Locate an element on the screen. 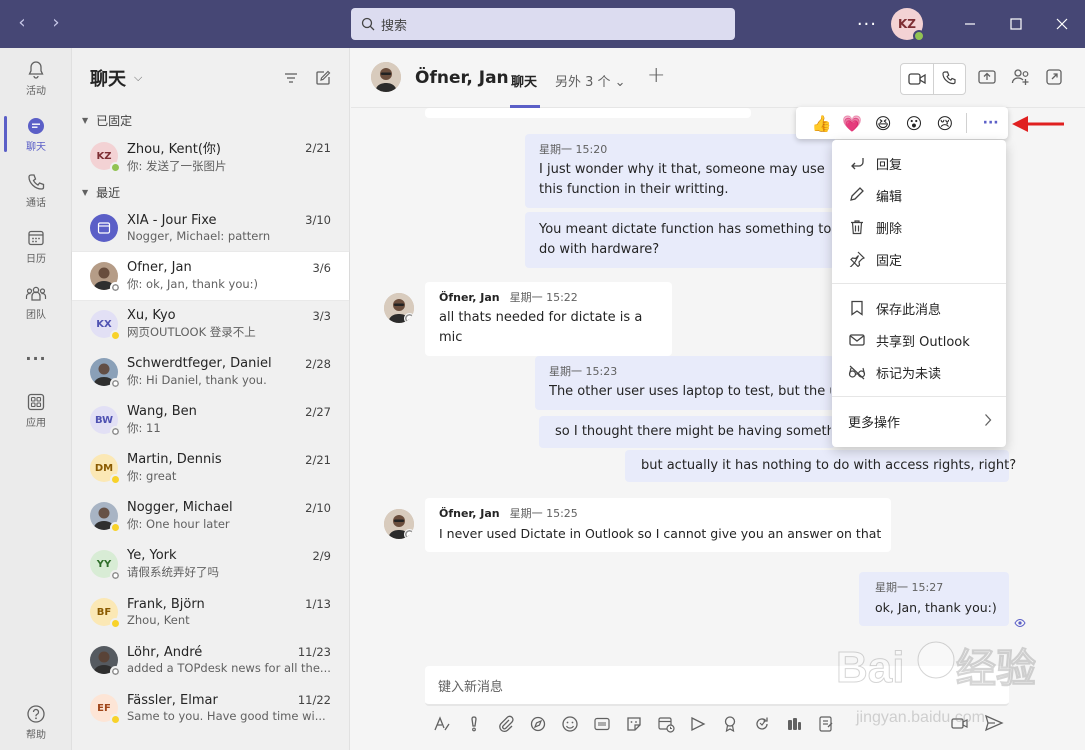  maximize-button is located at coordinates (1016, 24).